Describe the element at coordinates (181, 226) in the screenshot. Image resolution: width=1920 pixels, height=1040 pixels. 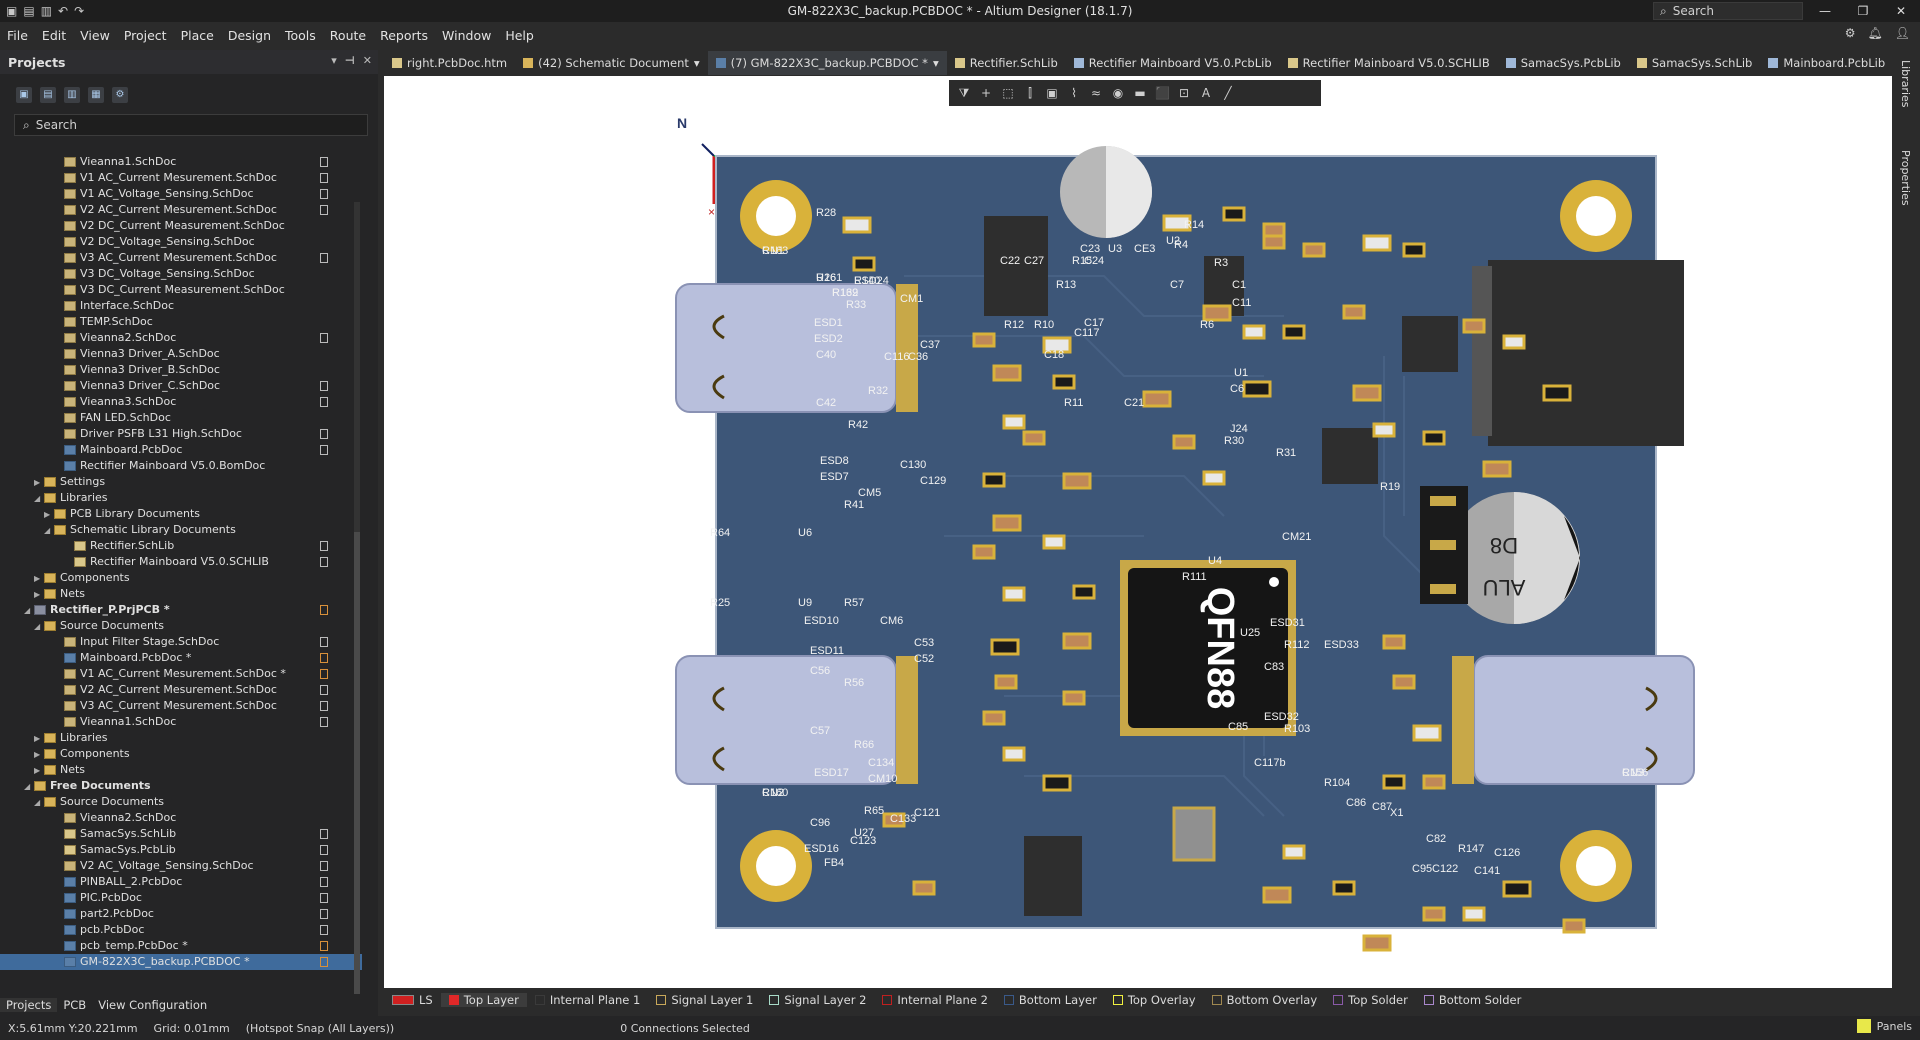
I see `tree-item: V2 DC_Current Measurement.SchDoc` at that location.